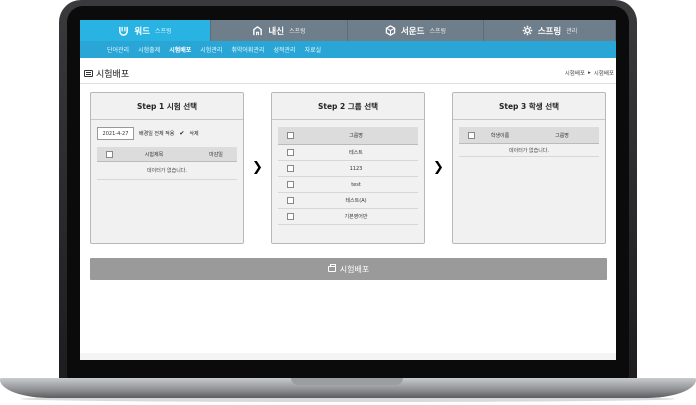 This screenshot has width=696, height=405. Describe the element at coordinates (258, 30) in the screenshot. I see `school-icon` at that location.